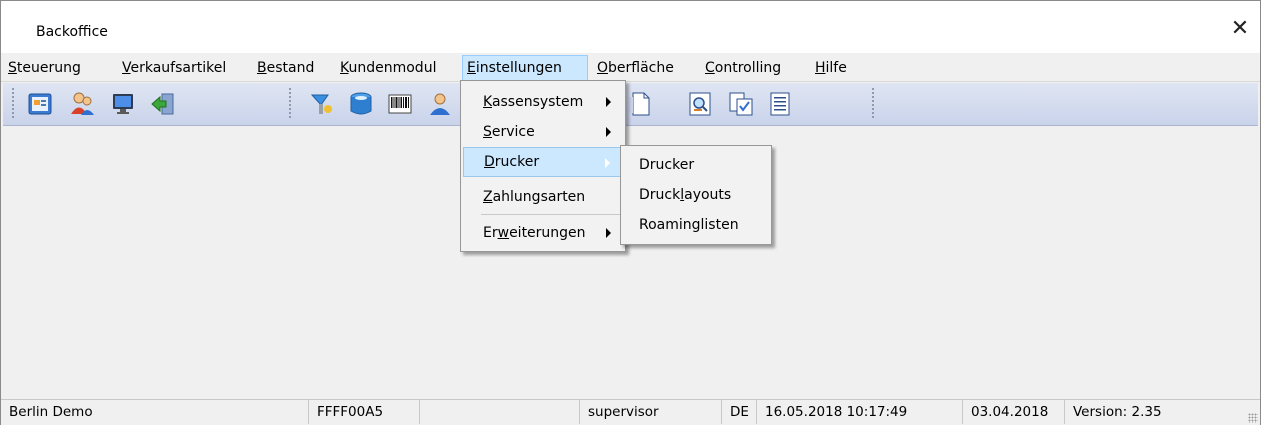 The width and height of the screenshot is (1261, 425). Describe the element at coordinates (695, 165) in the screenshot. I see `submenu-item-drucker: Drucker` at that location.